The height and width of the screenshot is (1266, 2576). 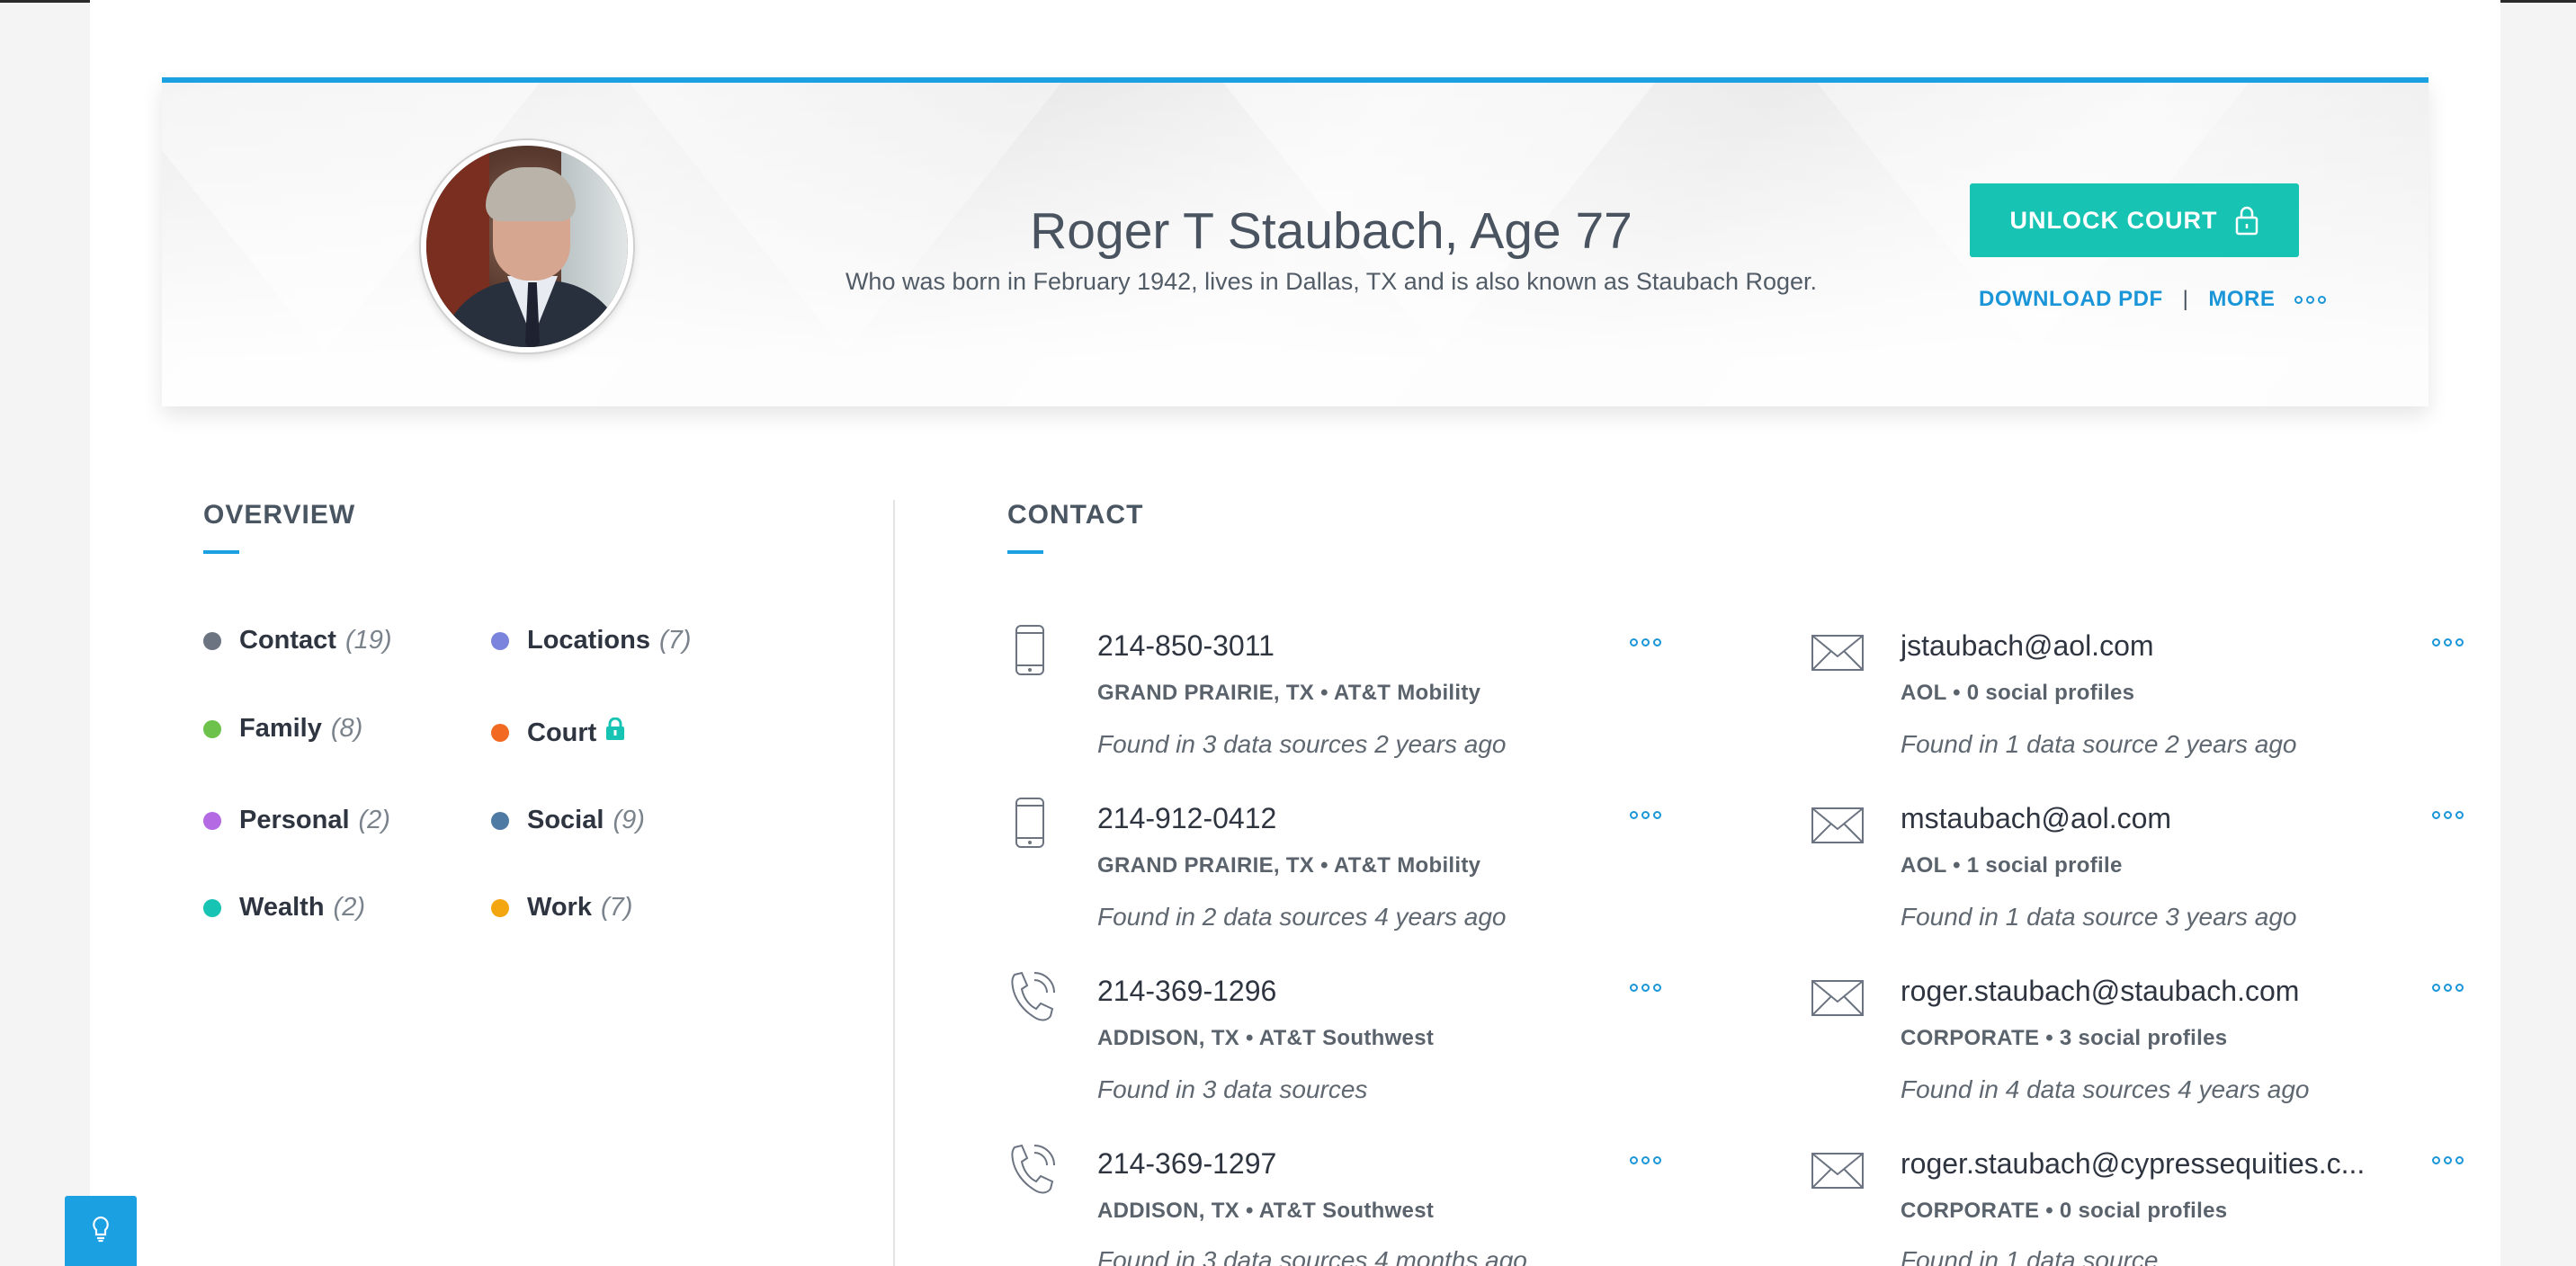 I want to click on overview-item-label: Family, so click(x=280, y=728).